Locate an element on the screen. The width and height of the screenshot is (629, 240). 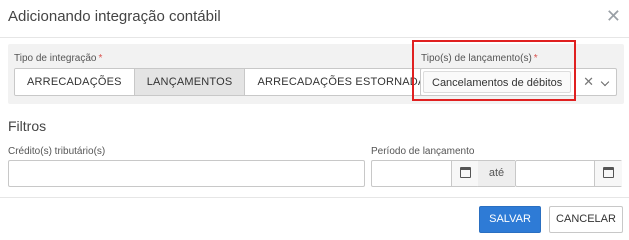
credit-label: Crédito(s) tributário(s) is located at coordinates (57, 151).